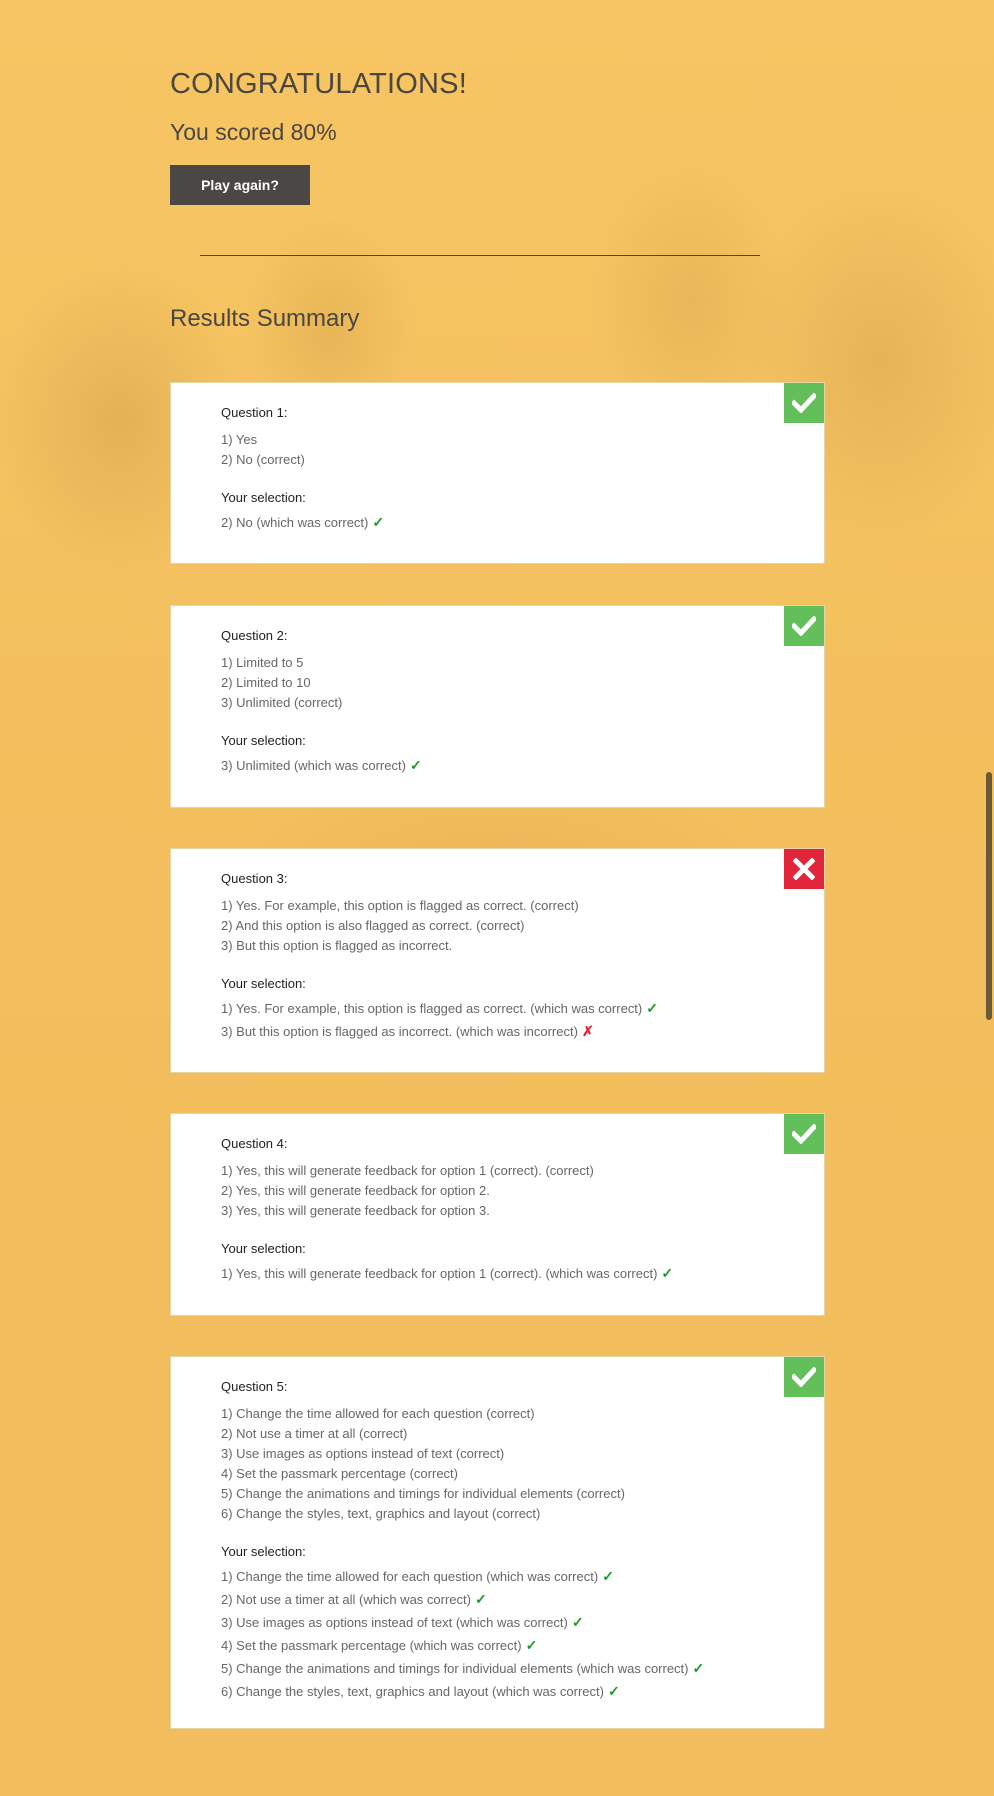 The image size is (994, 1796). I want to click on play-again-button: Play again?, so click(240, 185).